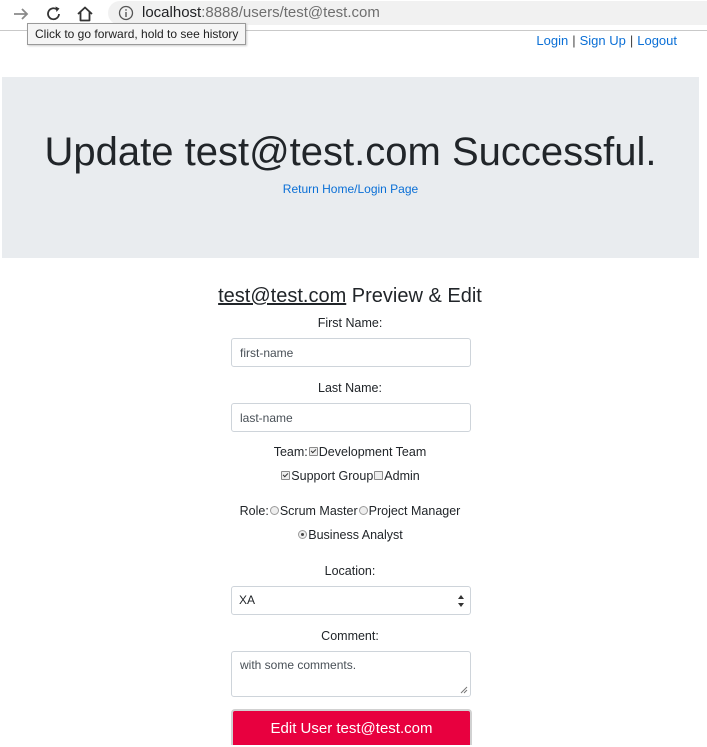 The image size is (707, 747). What do you see at coordinates (414, 296) in the screenshot?
I see `heading-suffix: Preview & Edit` at bounding box center [414, 296].